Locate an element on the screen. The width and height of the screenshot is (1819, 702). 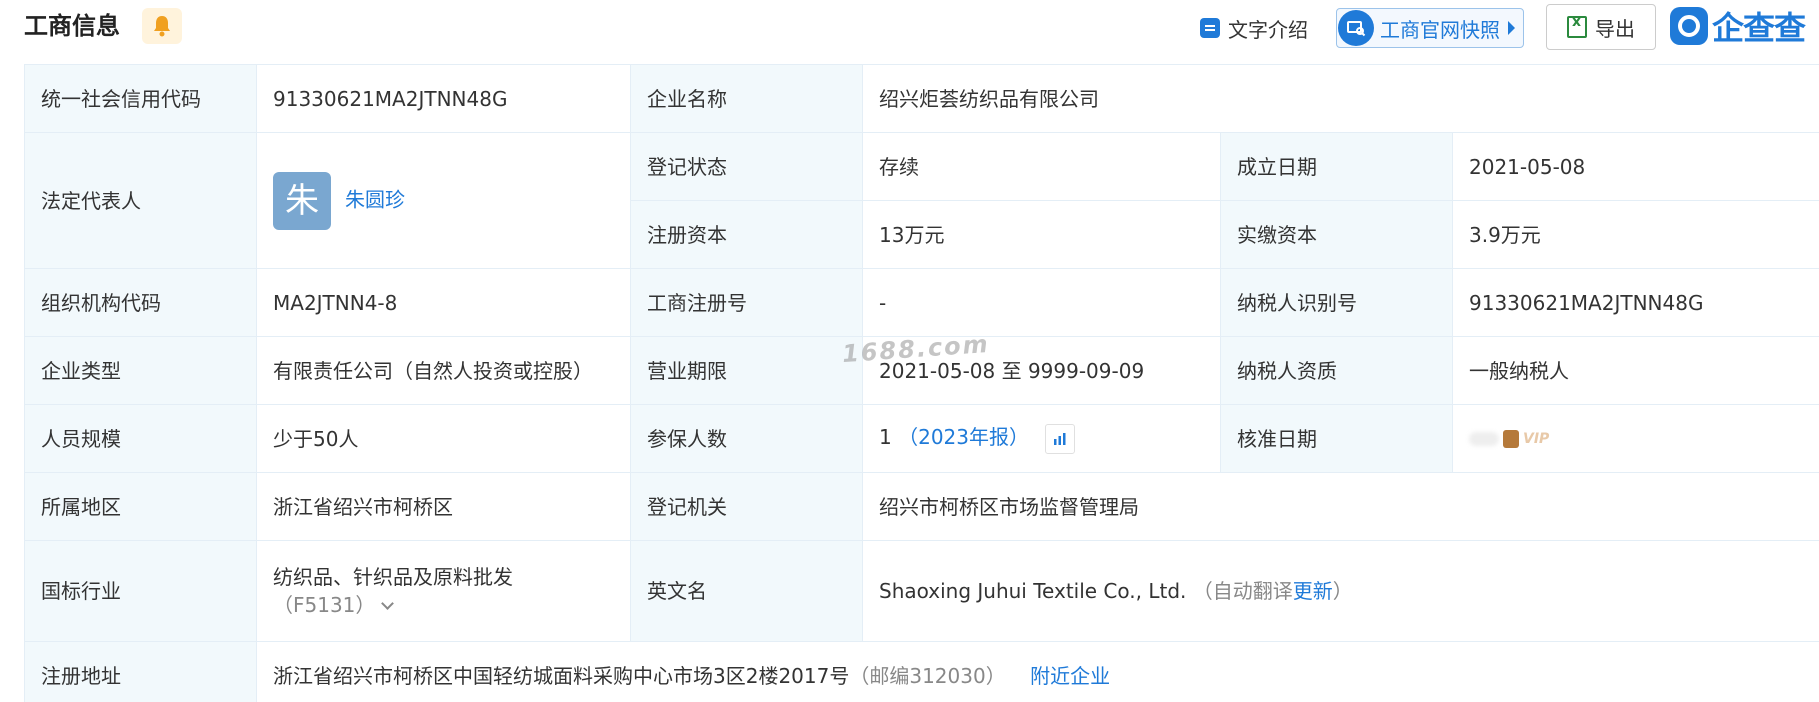
approval-date-label: 核准日期 is located at coordinates (1336, 438).